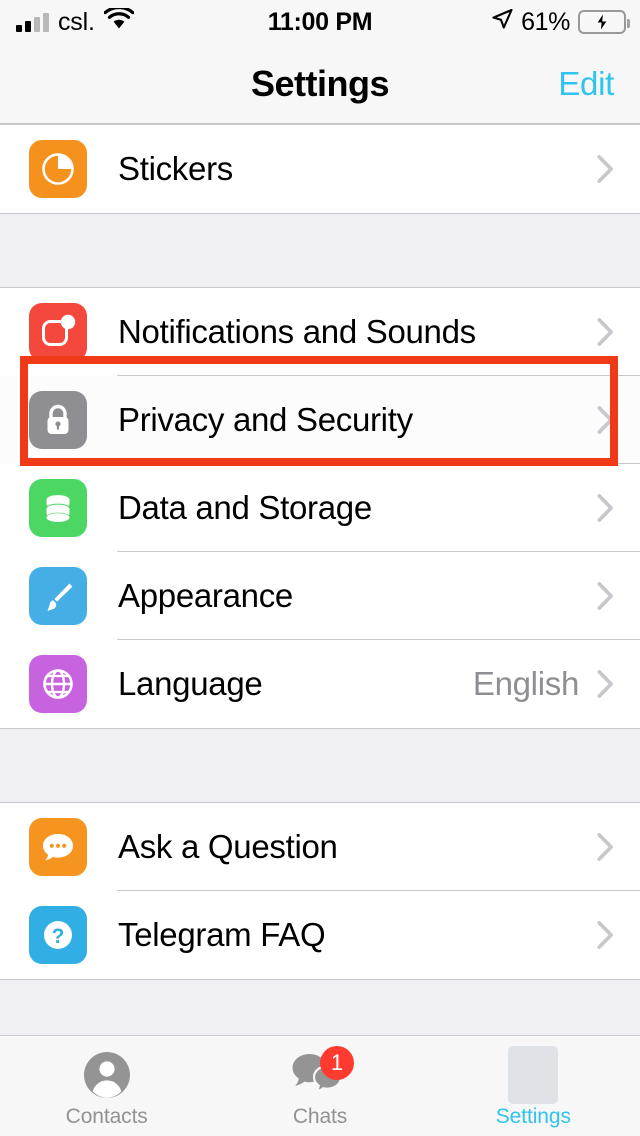  I want to click on settings-row-ask-a-question: Ask a Question, so click(320, 847).